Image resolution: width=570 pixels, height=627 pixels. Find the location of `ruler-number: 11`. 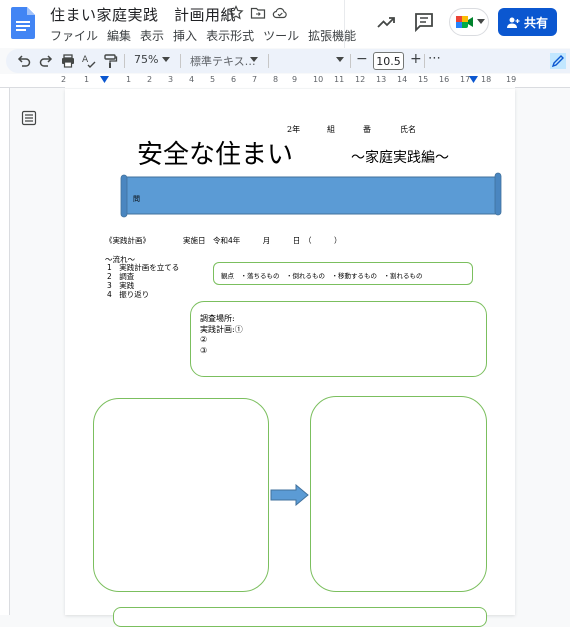

ruler-number: 11 is located at coordinates (339, 79).